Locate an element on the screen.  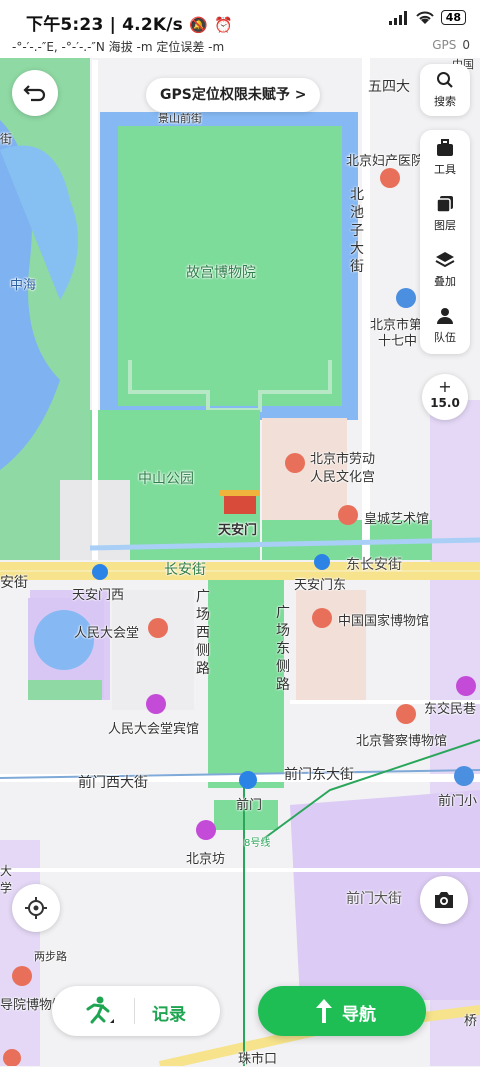
toolbox-icon is located at coordinates (445, 147).